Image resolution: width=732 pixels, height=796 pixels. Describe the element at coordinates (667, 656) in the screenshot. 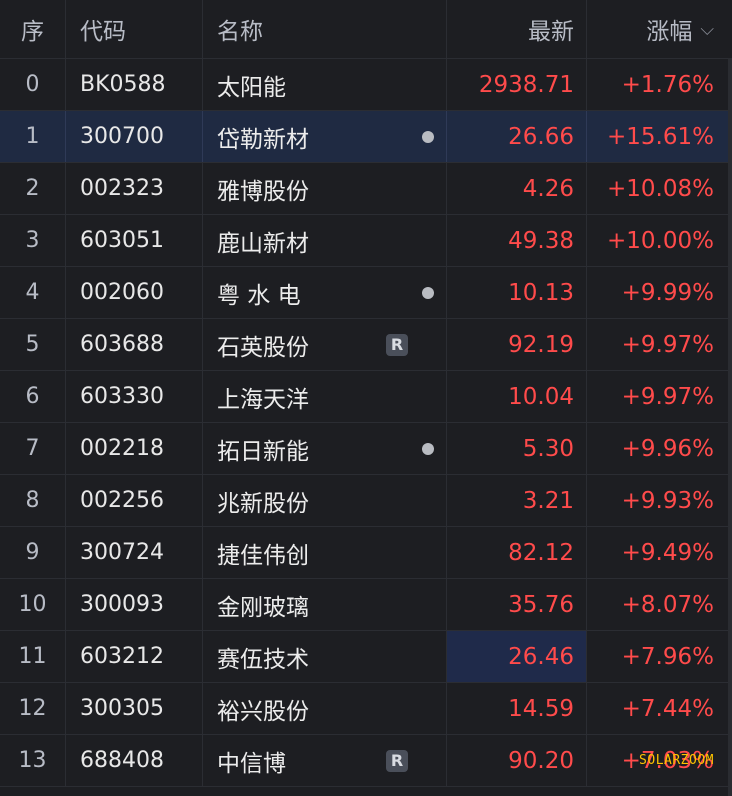

I see `change-percent: +7.96%` at that location.